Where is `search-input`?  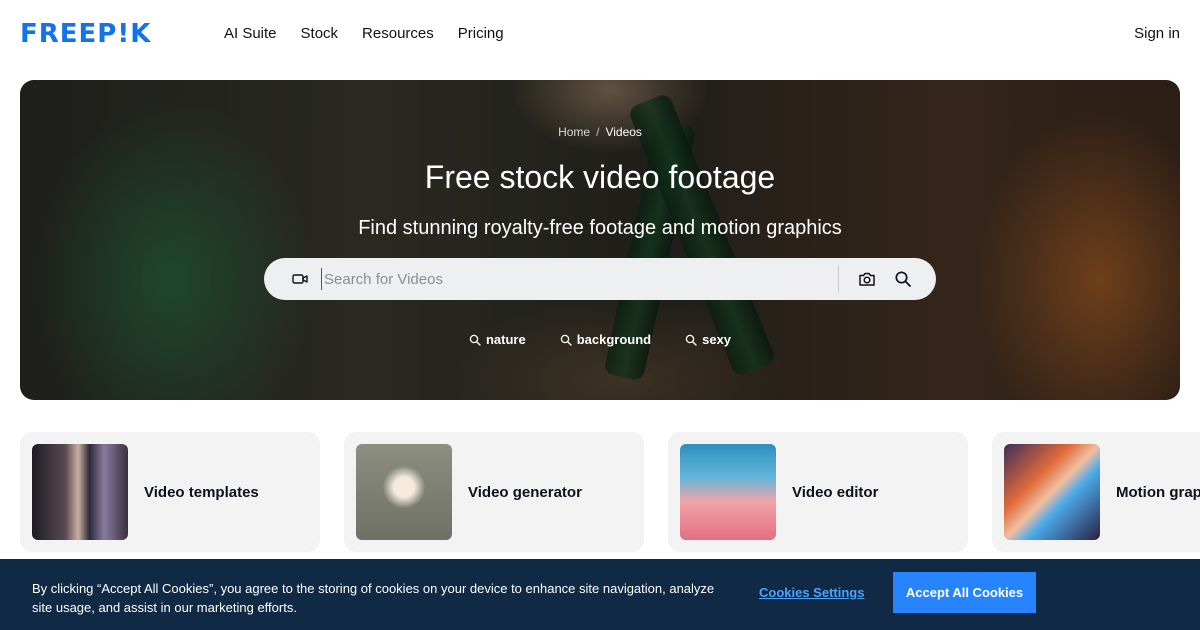
search-input is located at coordinates (571, 279).